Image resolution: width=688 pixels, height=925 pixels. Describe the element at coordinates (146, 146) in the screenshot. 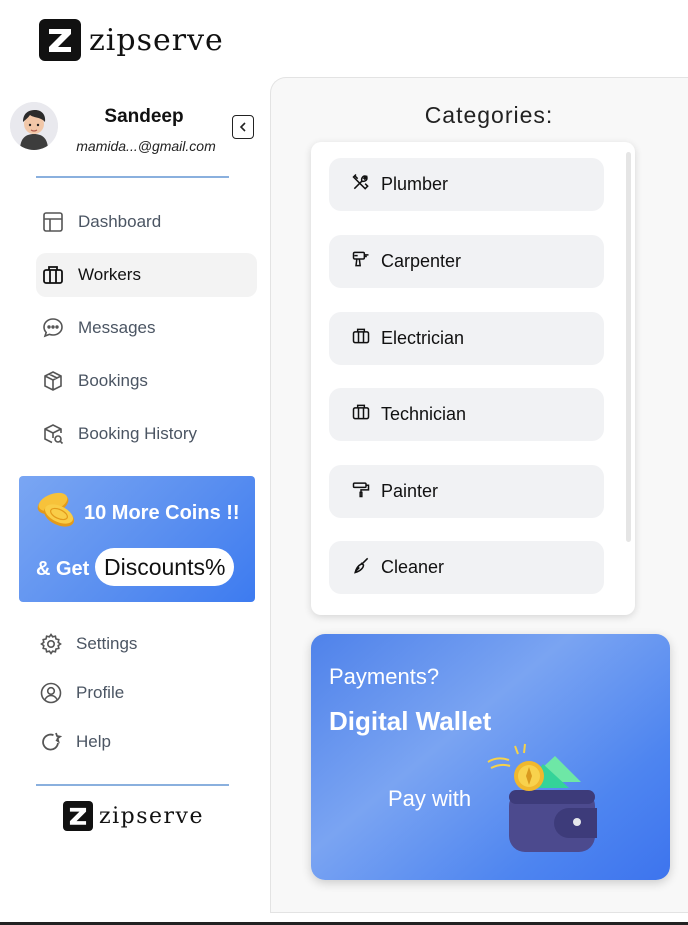

I see `profile-email: mamida...@gmail.com` at that location.